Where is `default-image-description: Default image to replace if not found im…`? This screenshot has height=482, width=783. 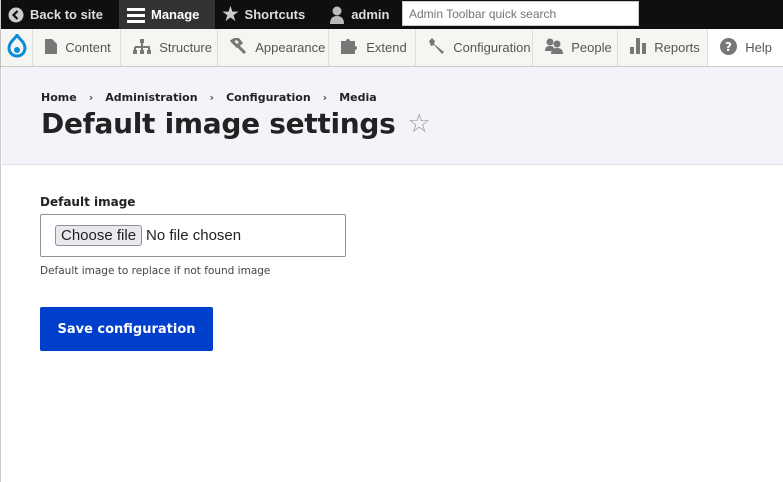 default-image-description: Default image to replace if not found im… is located at coordinates (155, 271).